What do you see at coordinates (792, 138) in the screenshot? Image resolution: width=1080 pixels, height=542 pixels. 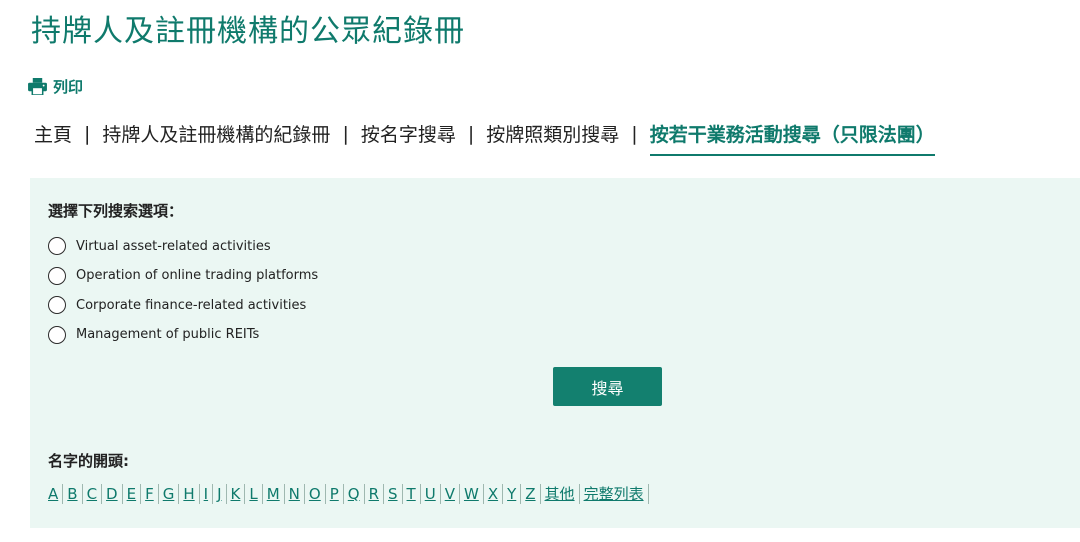 I see `nav-search-by-business-activity: 按若干業務活動搜尋（只限法團）` at bounding box center [792, 138].